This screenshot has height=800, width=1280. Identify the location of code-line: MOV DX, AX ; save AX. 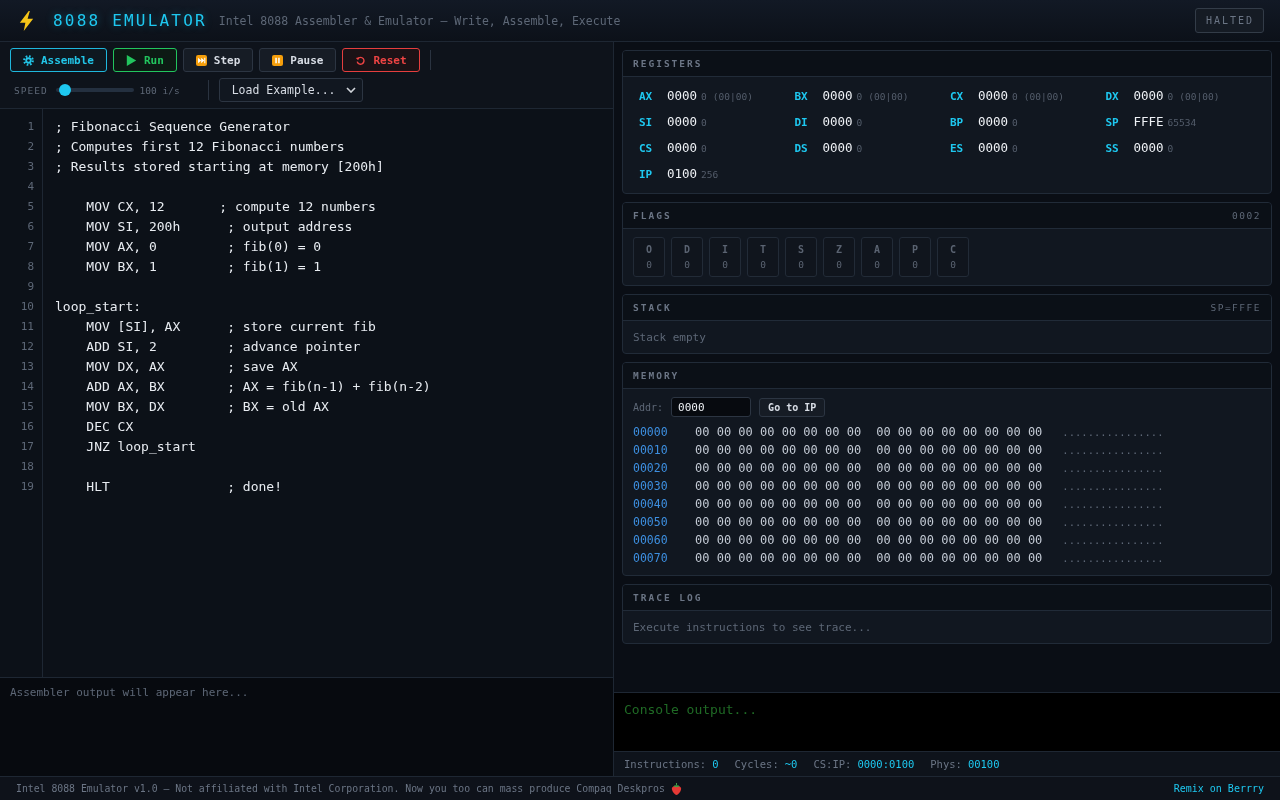
(192, 367).